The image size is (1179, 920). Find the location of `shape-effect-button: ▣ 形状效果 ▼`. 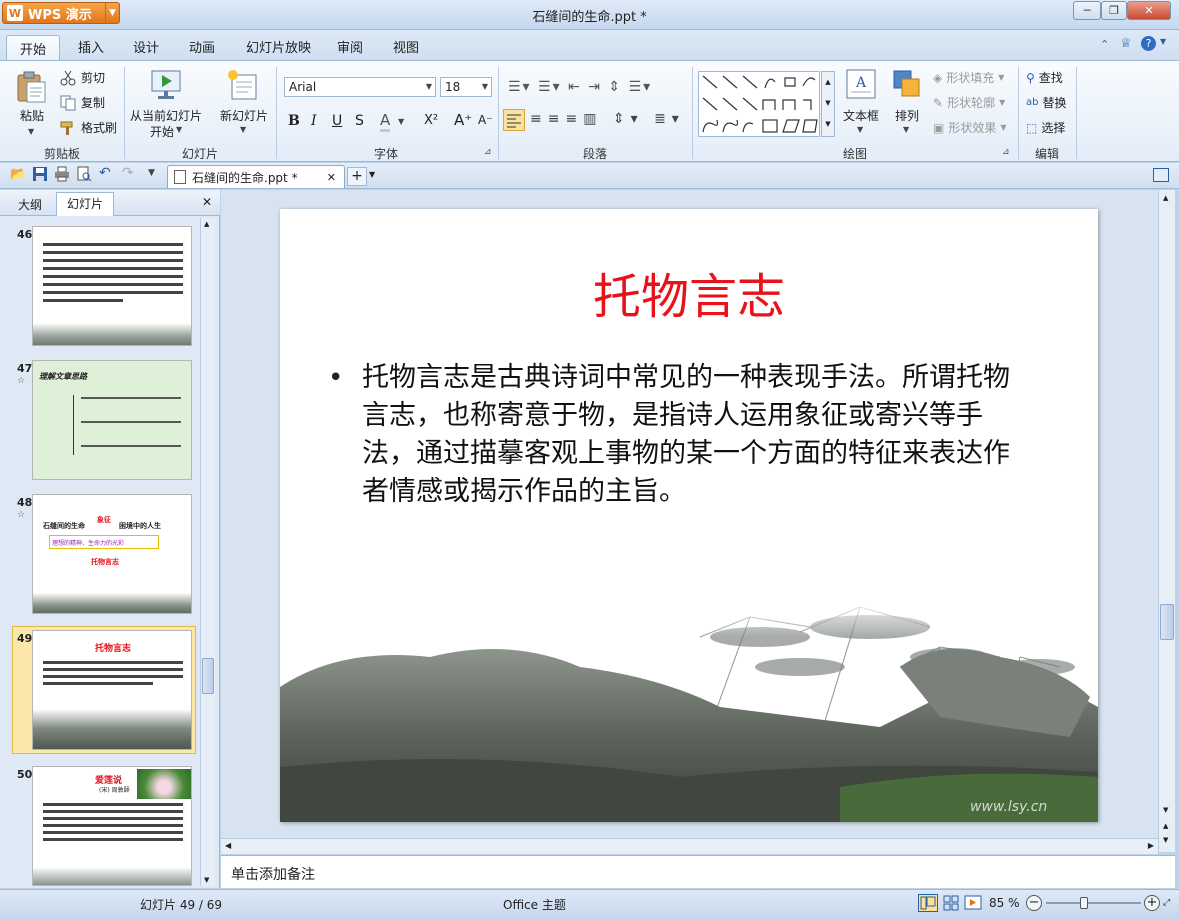

shape-effect-button: ▣ 形状效果 ▼ is located at coordinates (970, 127).